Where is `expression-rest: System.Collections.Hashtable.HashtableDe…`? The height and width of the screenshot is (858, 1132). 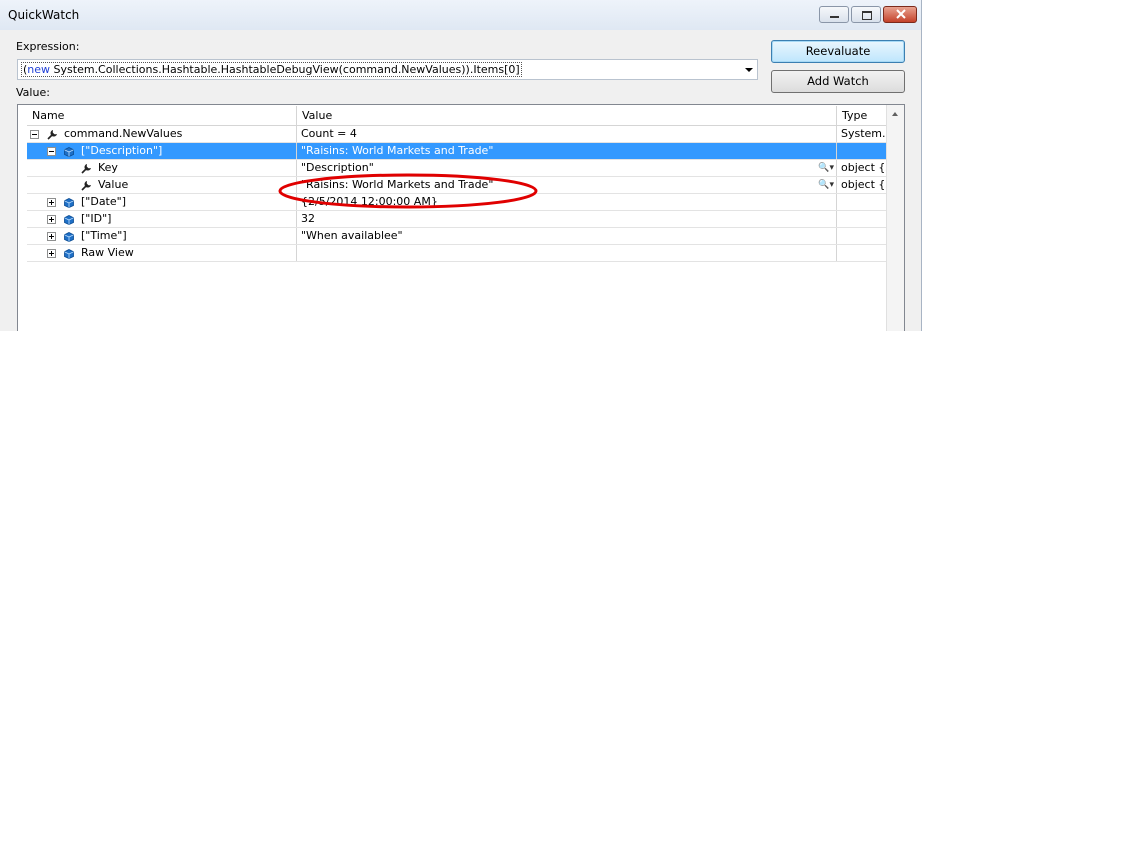
expression-rest: System.Collections.Hashtable.HashtableDe… is located at coordinates (285, 69).